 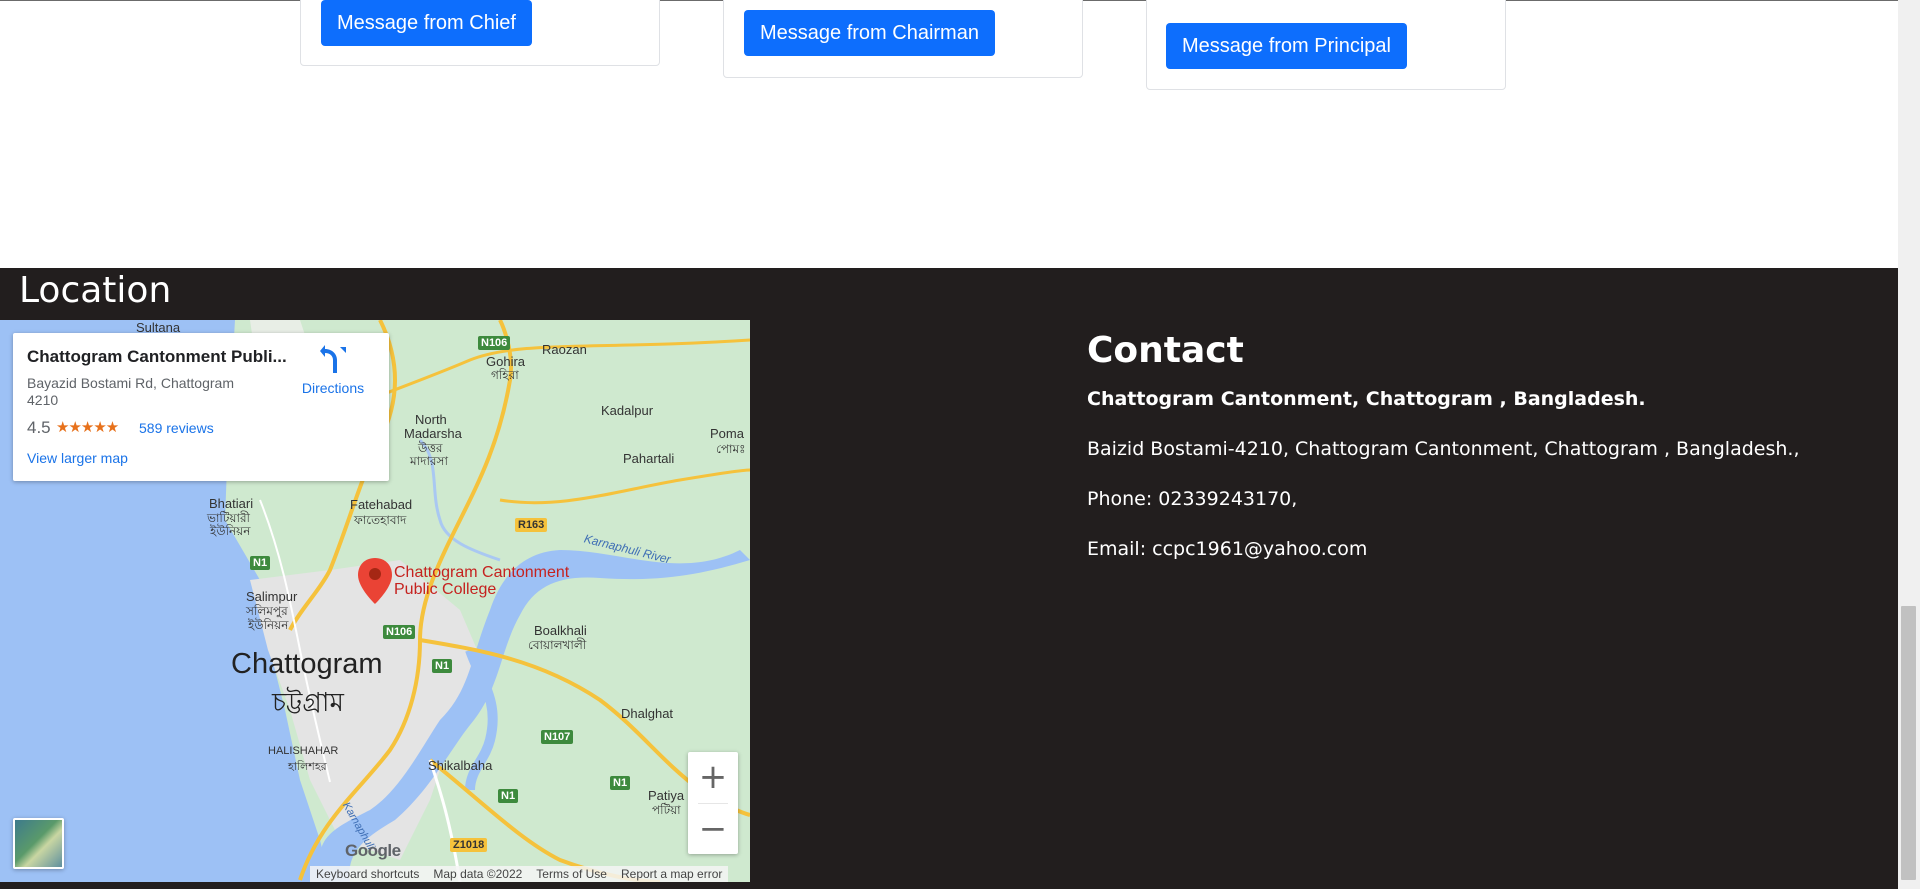 What do you see at coordinates (557, 645) in the screenshot?
I see `map-label: বোয়ালখালী` at bounding box center [557, 645].